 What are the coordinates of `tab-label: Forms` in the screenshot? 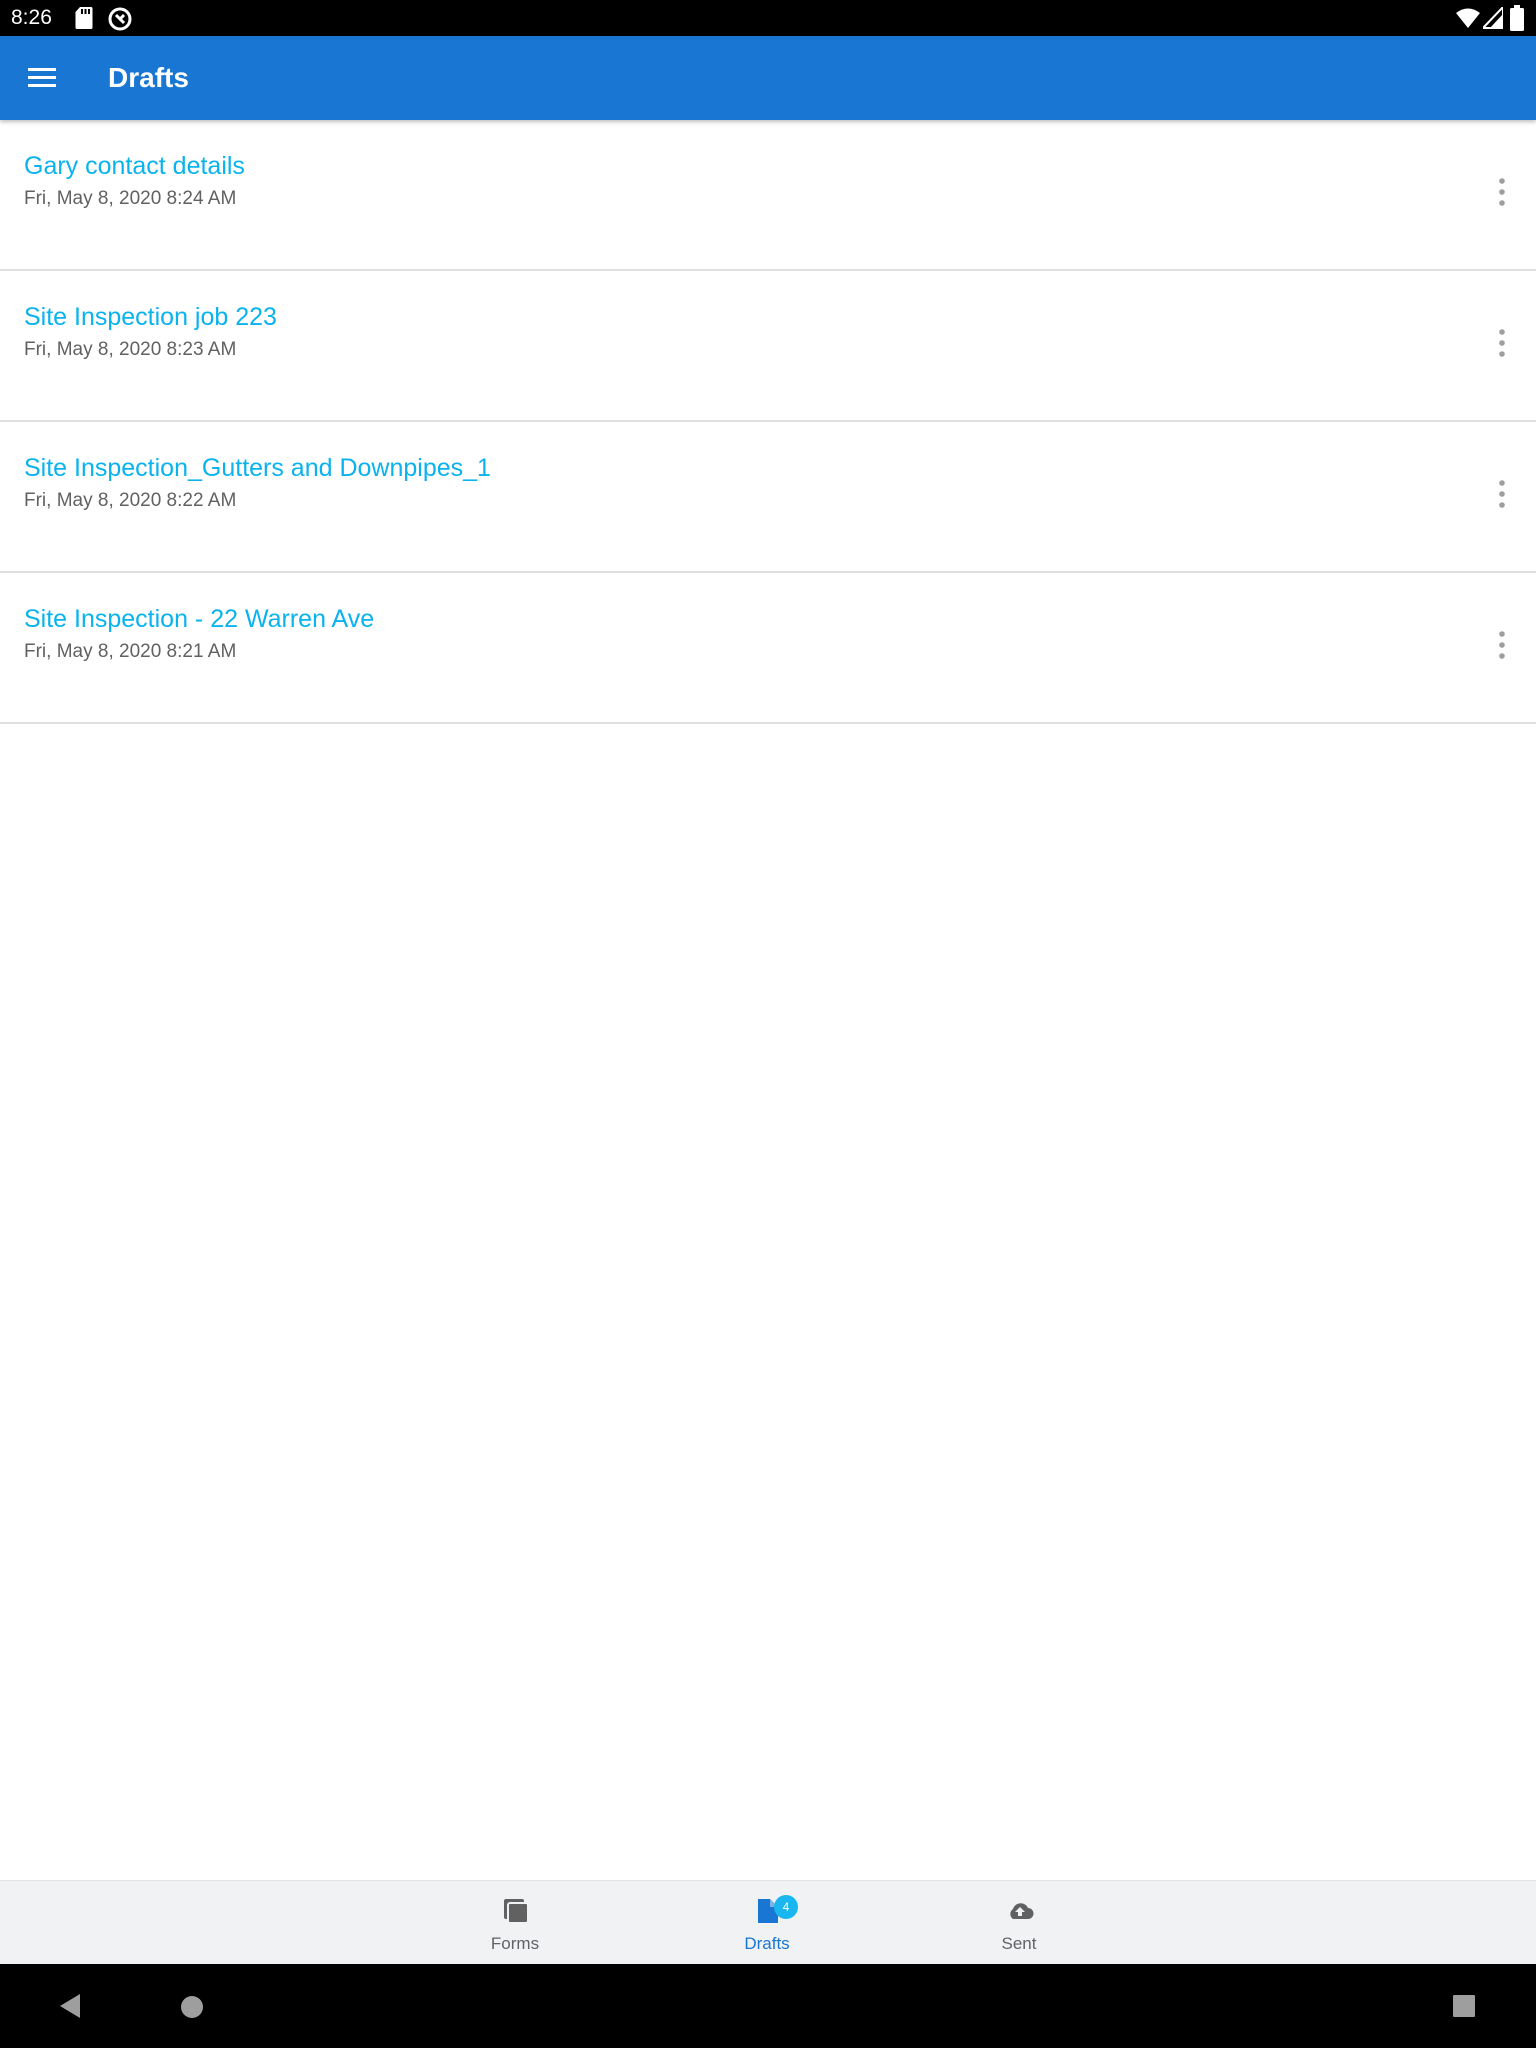 It's located at (515, 1943).